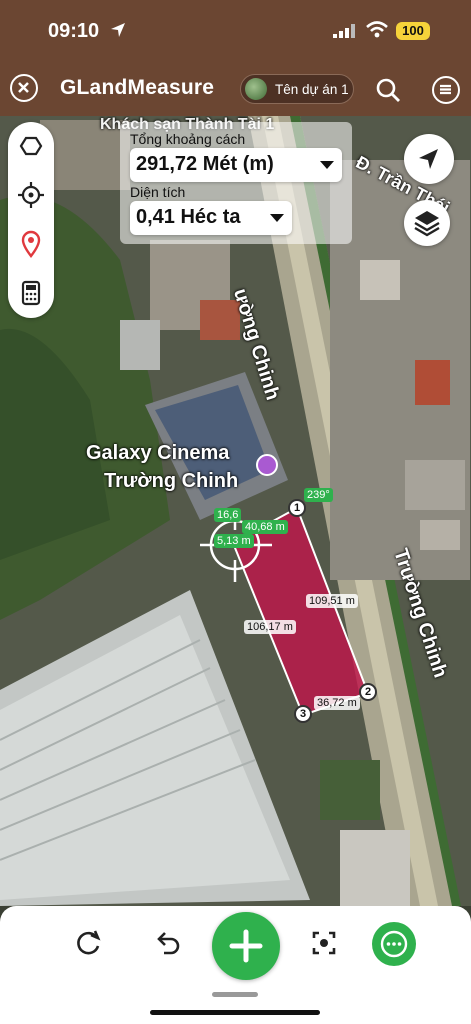 Image resolution: width=471 pixels, height=1024 pixels. What do you see at coordinates (228, 515) in the screenshot?
I see `small-measure-label: 16,6` at bounding box center [228, 515].